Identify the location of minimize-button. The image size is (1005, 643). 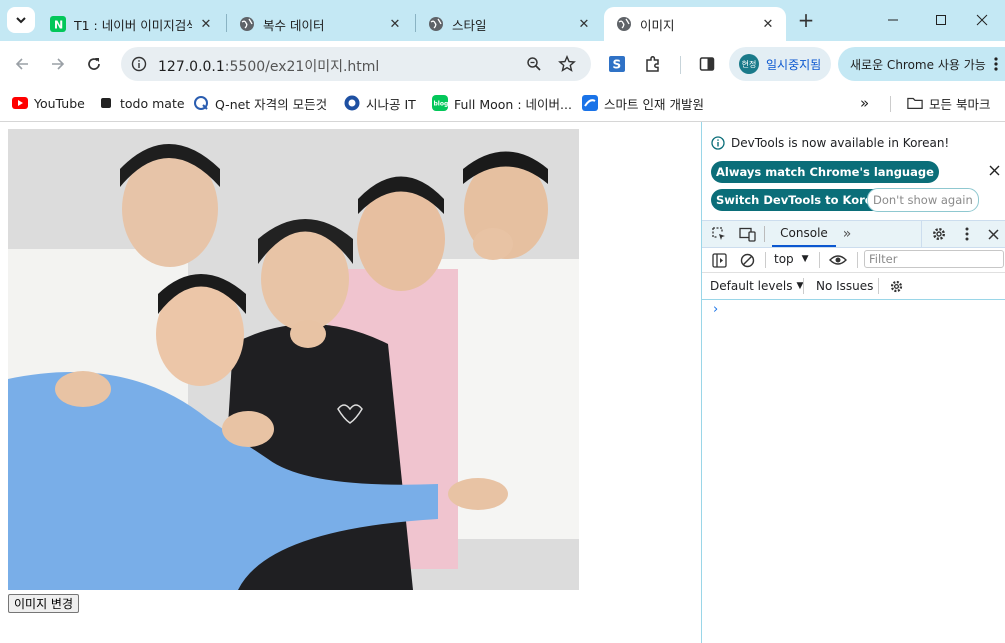
(893, 20).